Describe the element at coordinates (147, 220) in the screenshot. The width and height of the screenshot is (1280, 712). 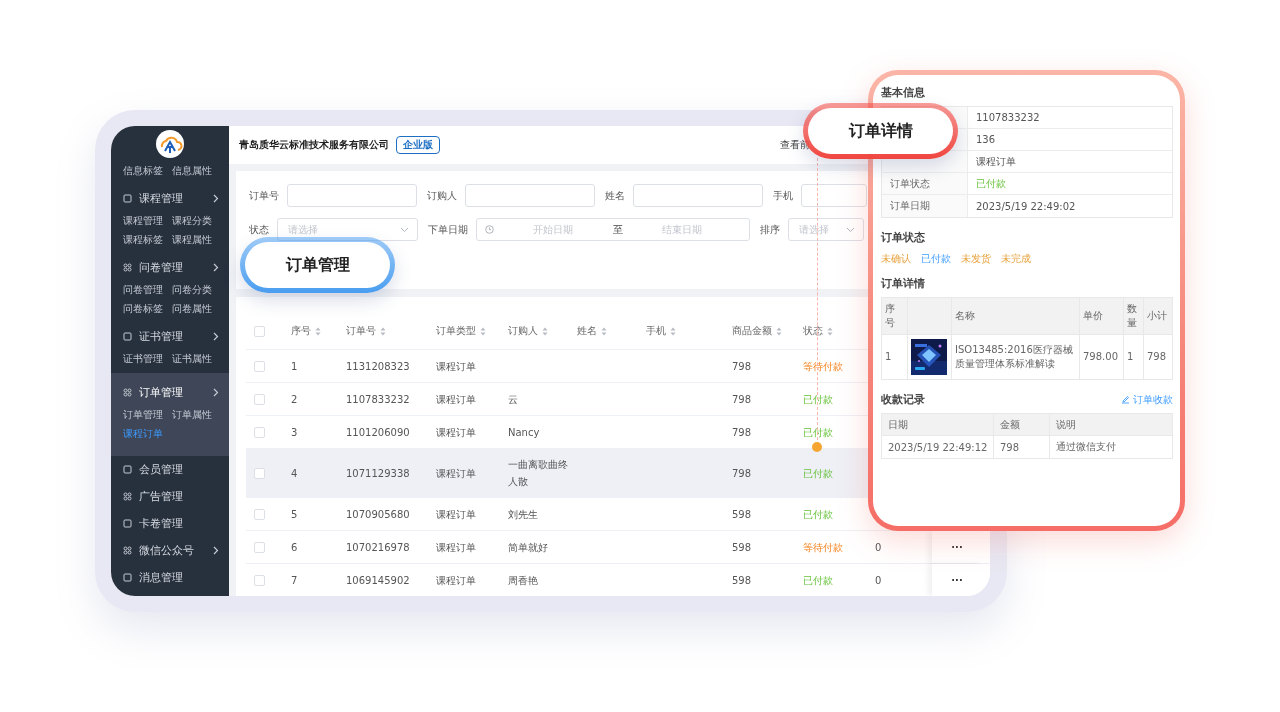
I see `submenu-item: 课程管理` at that location.